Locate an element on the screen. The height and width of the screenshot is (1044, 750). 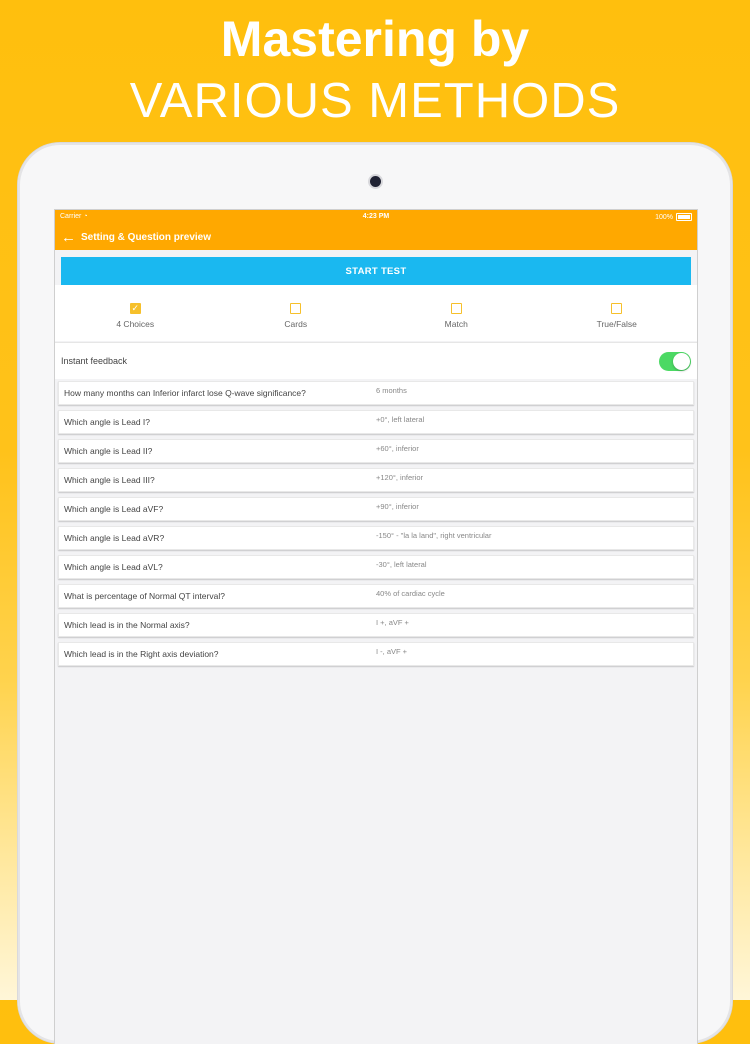
camera-icon is located at coordinates (375, 181).